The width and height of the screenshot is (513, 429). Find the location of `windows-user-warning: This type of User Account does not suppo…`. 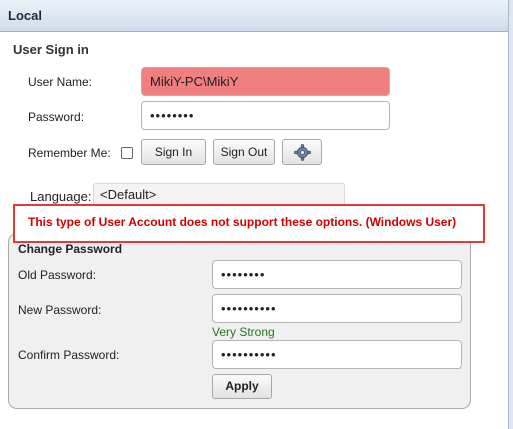

windows-user-warning: This type of User Account does not suppo… is located at coordinates (249, 223).